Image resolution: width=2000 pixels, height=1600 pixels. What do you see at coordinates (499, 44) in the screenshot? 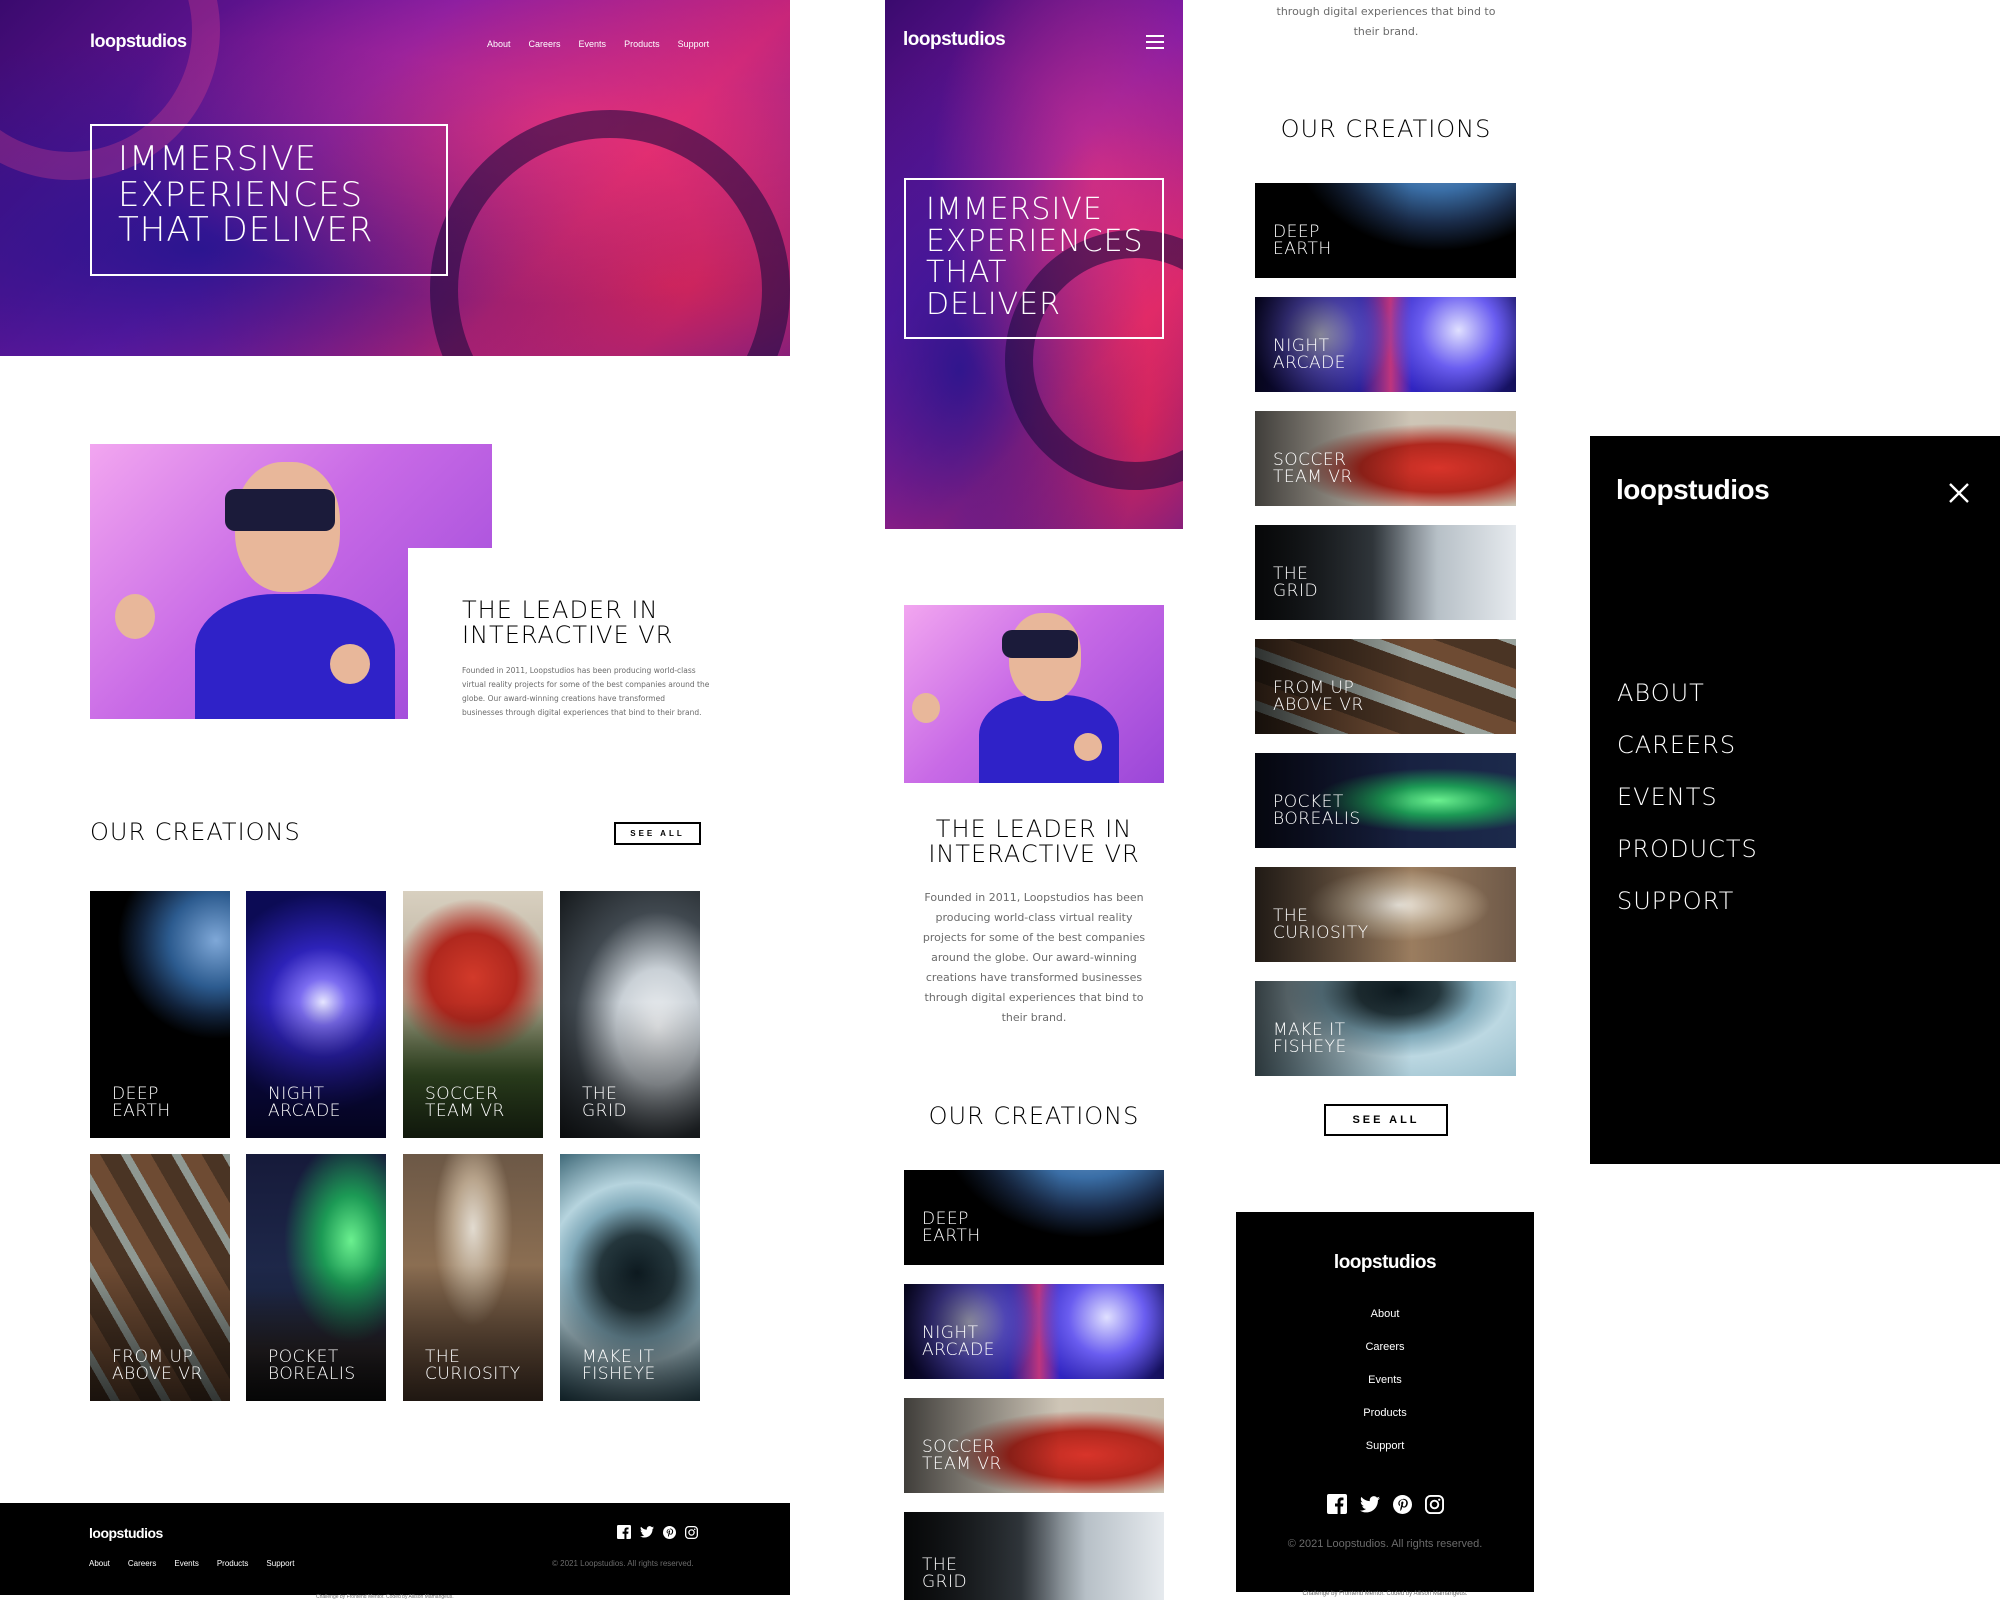
I see `nav-link-about: About` at bounding box center [499, 44].